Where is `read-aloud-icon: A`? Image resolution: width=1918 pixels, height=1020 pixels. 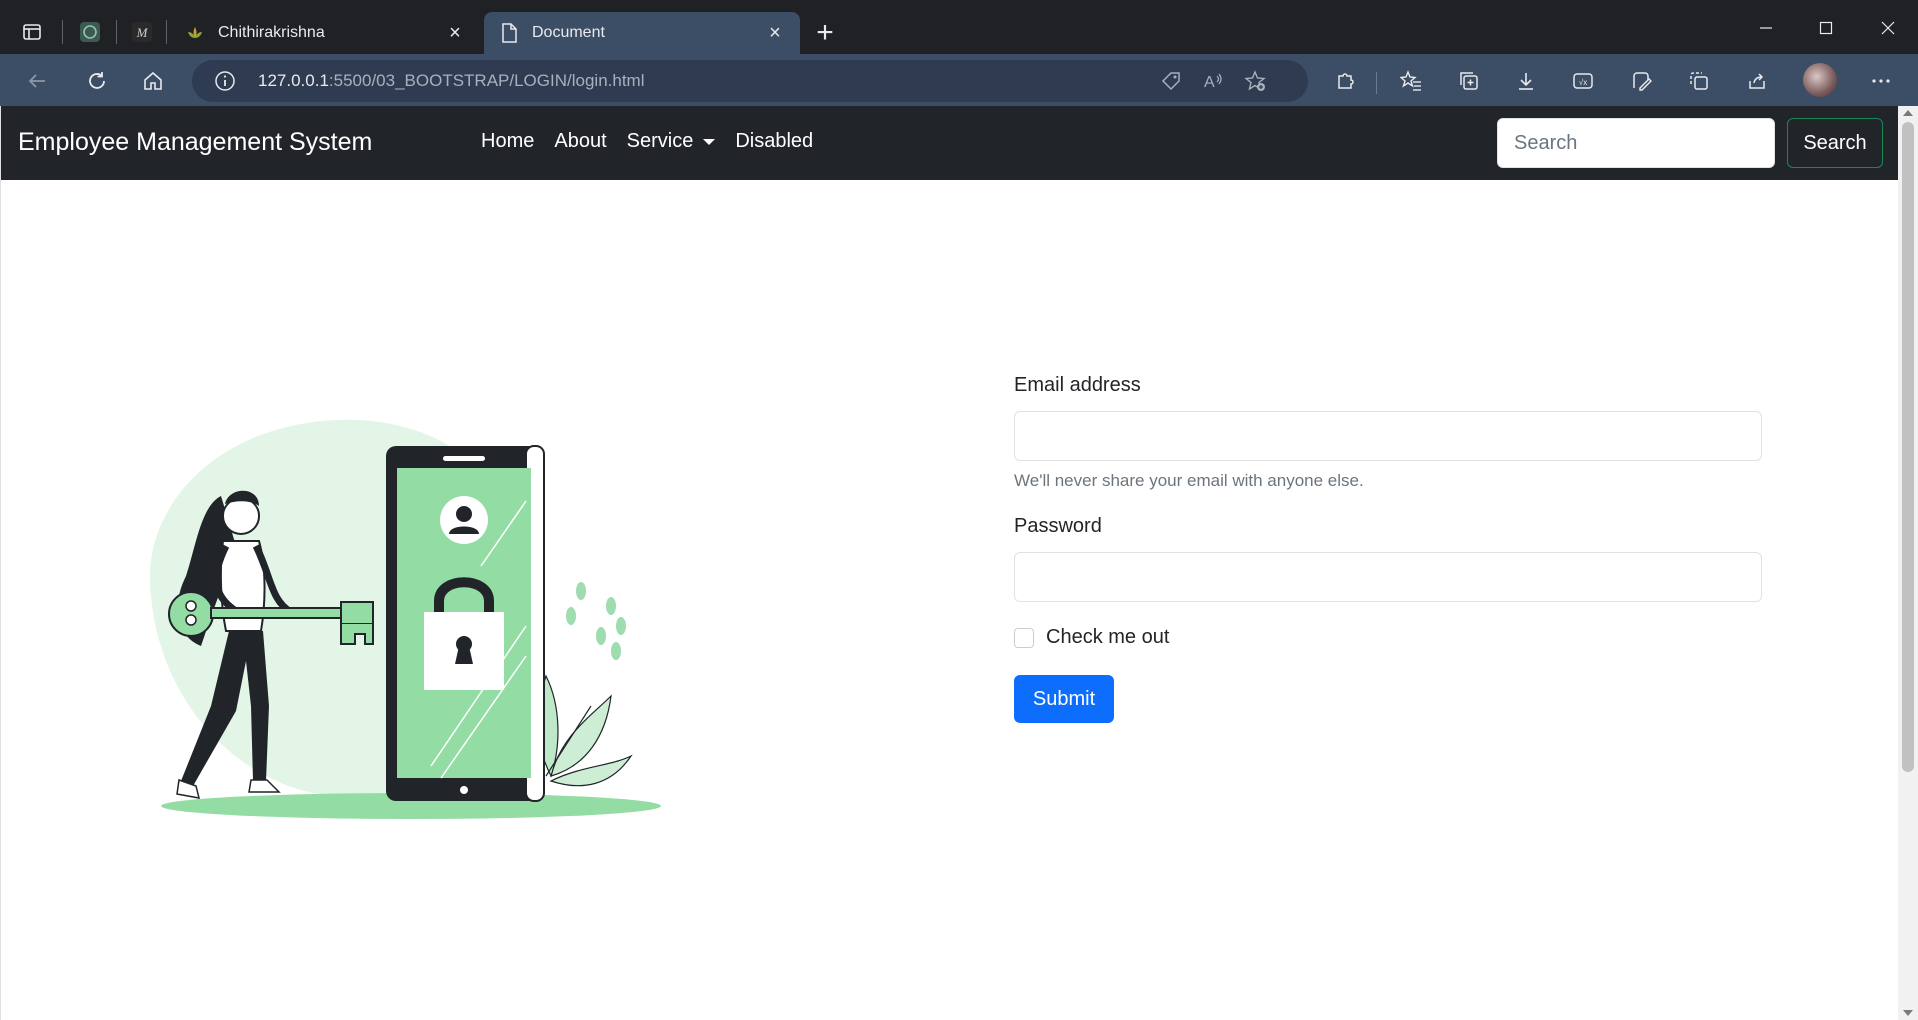
read-aloud-icon: A is located at coordinates (1213, 83).